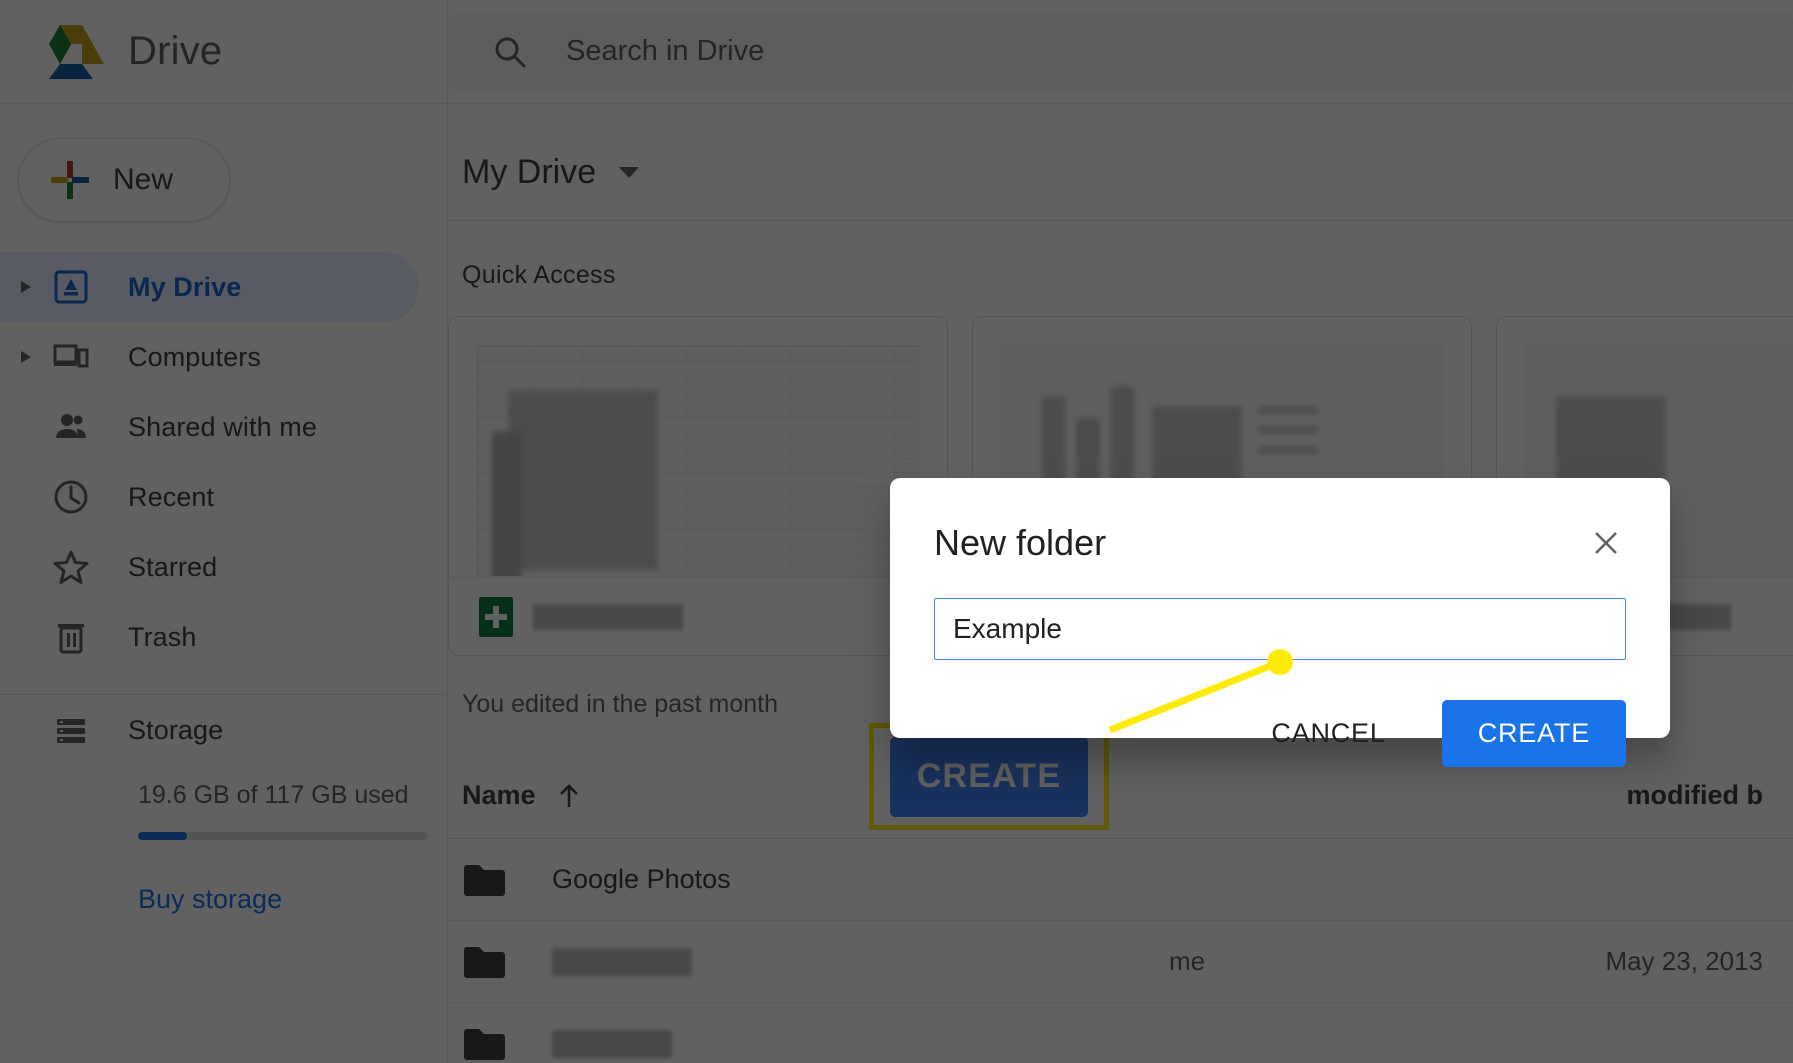 Image resolution: width=1793 pixels, height=1063 pixels. Describe the element at coordinates (698, 461) in the screenshot. I see `card-thumbnail` at that location.